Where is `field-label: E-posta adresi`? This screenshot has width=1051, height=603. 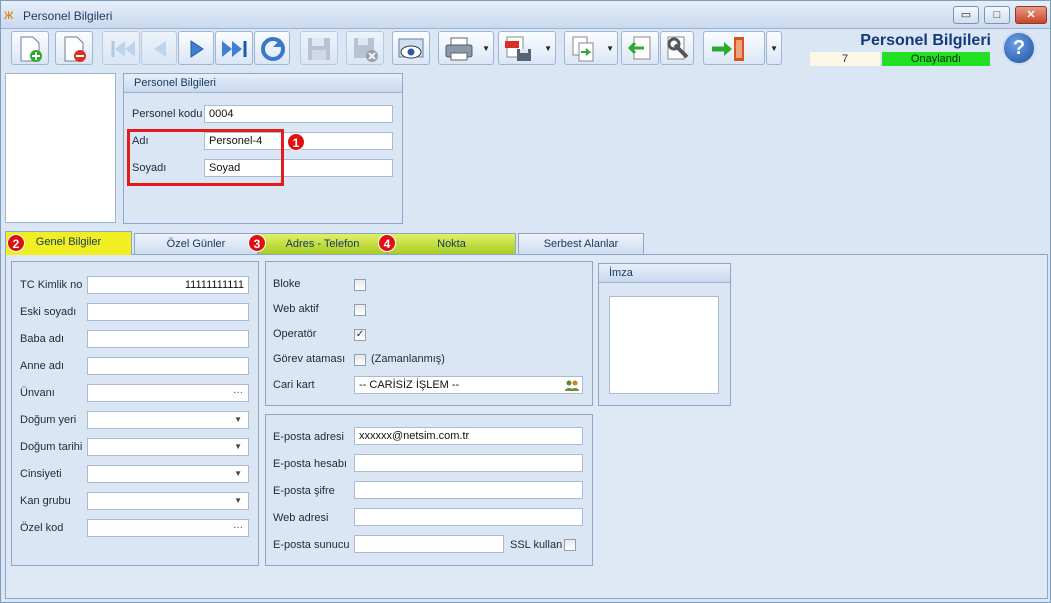
field-label: E-posta adresi is located at coordinates (308, 437).